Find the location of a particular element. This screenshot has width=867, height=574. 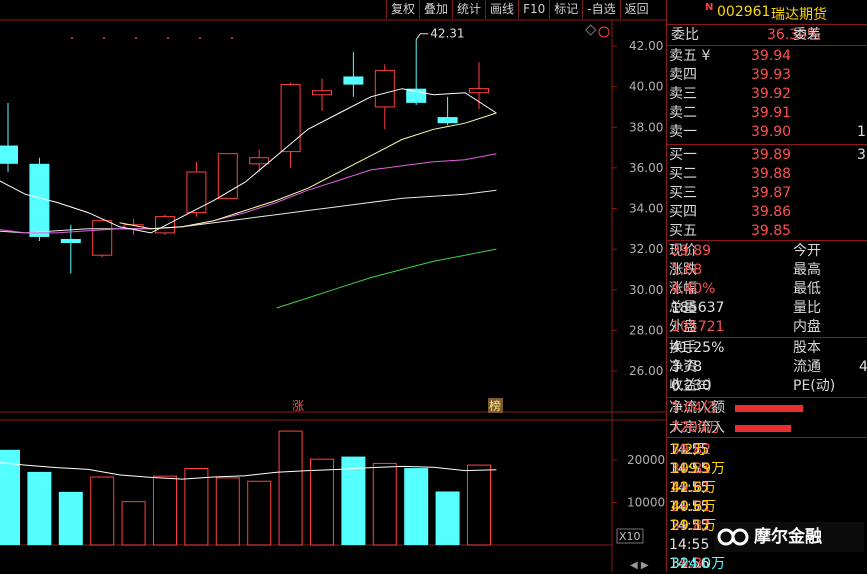

toolbar-button-7: 返回 is located at coordinates (636, 9).